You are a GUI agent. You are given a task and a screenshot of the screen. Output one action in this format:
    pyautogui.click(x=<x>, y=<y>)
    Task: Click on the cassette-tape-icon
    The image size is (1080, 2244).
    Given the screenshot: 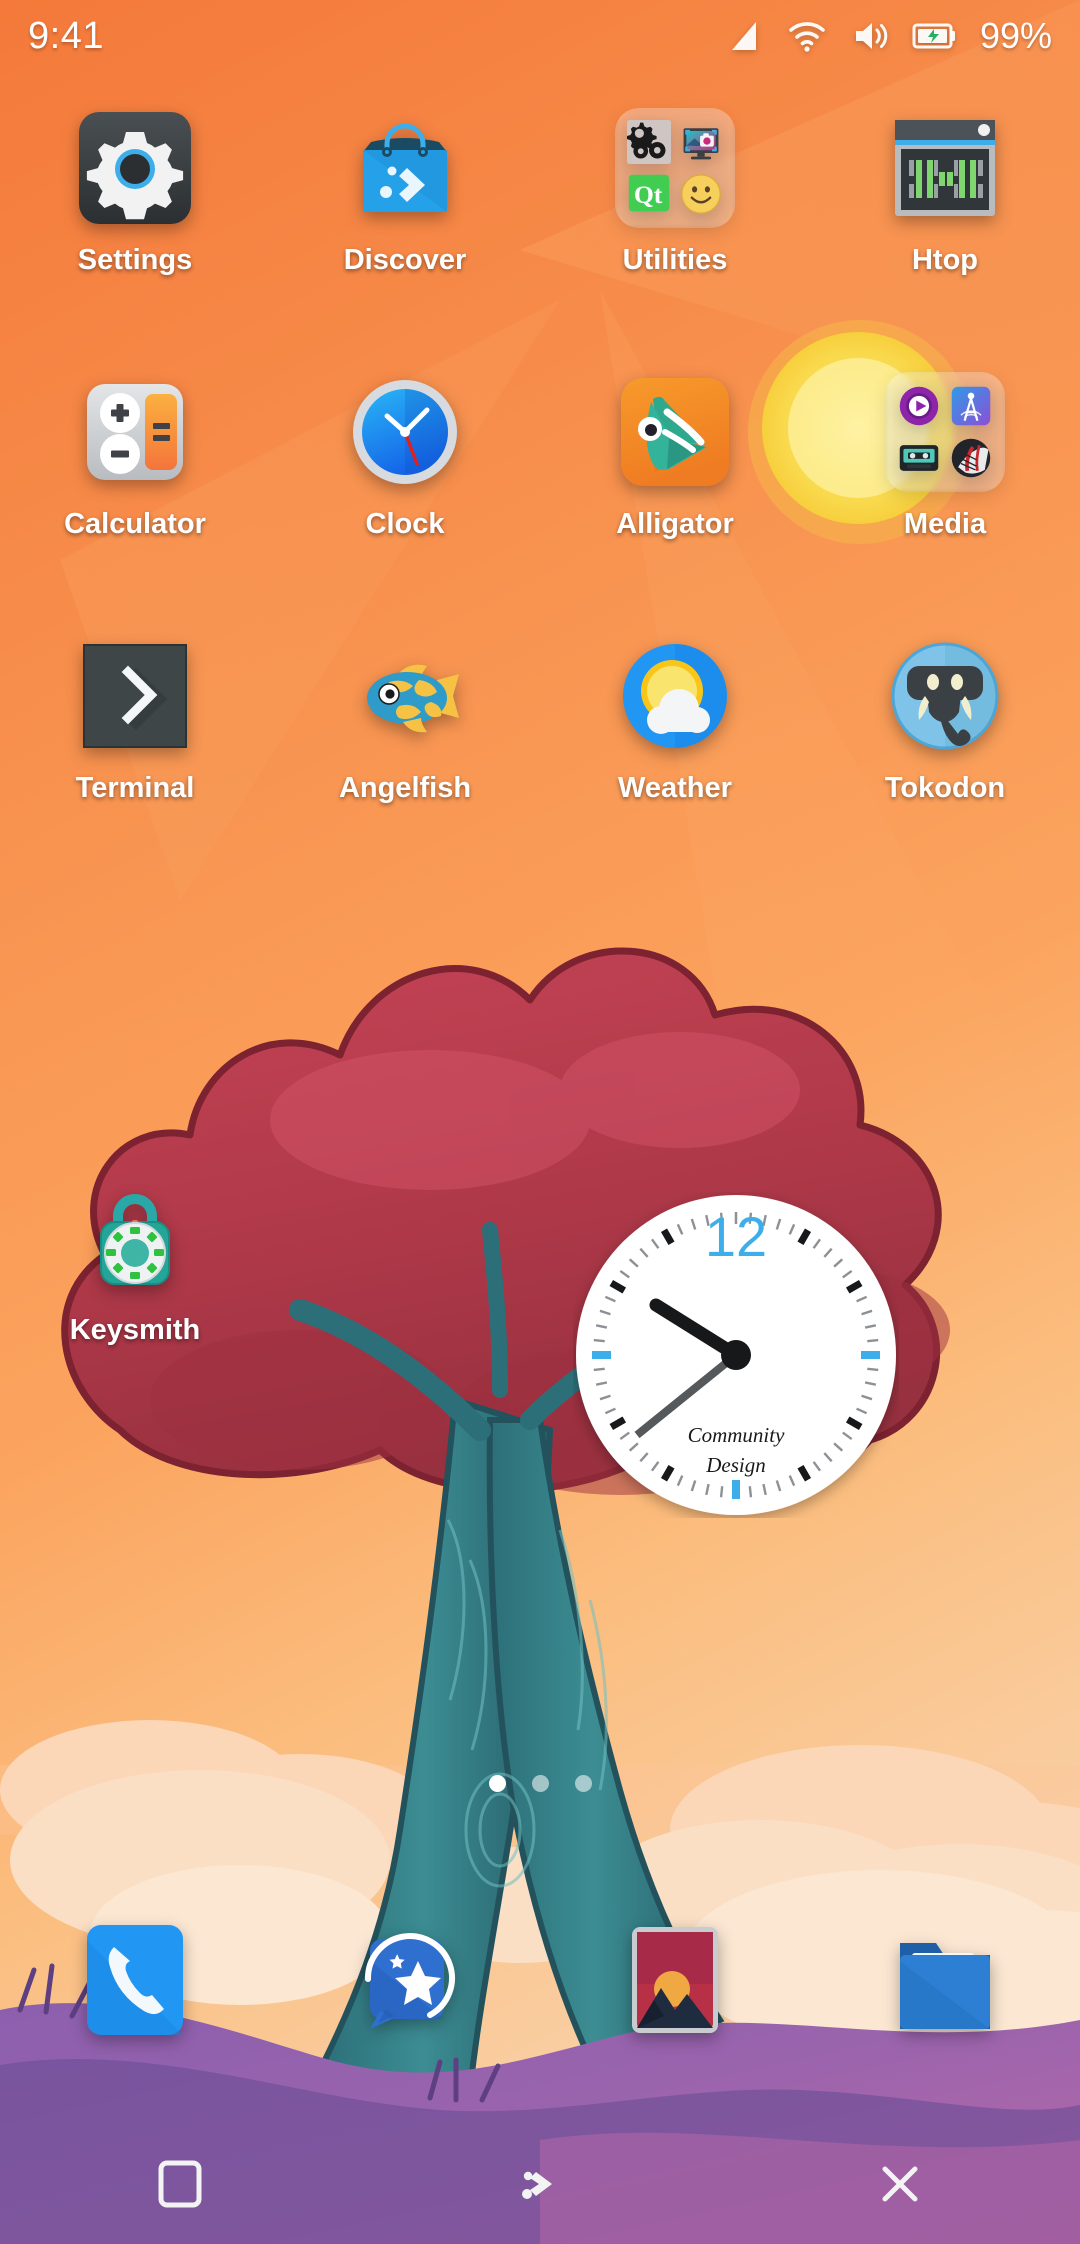 What is the action you would take?
    pyautogui.click(x=919, y=458)
    